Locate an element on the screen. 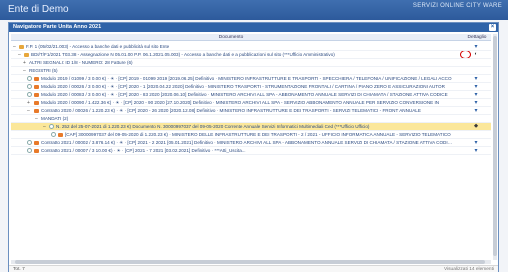 This screenshot has width=508, height=272. detail-icon: ◐ is located at coordinates (476, 54).